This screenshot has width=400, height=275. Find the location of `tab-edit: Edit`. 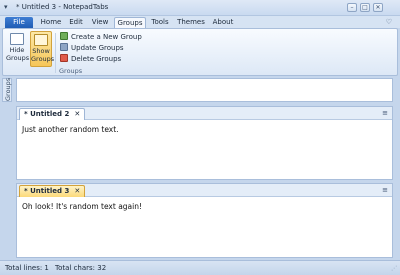

tab-edit: Edit is located at coordinates (76, 22).